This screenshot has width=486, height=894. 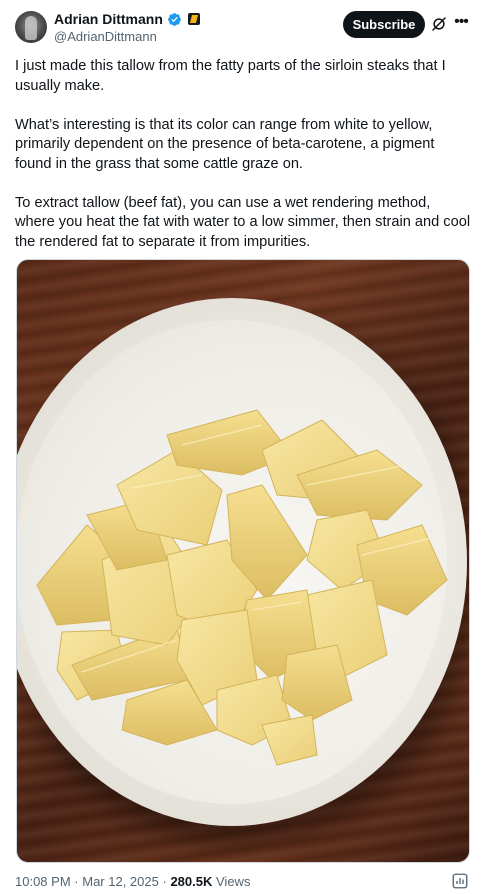 I want to click on name-row: Adrian Dittmann, so click(x=127, y=19).